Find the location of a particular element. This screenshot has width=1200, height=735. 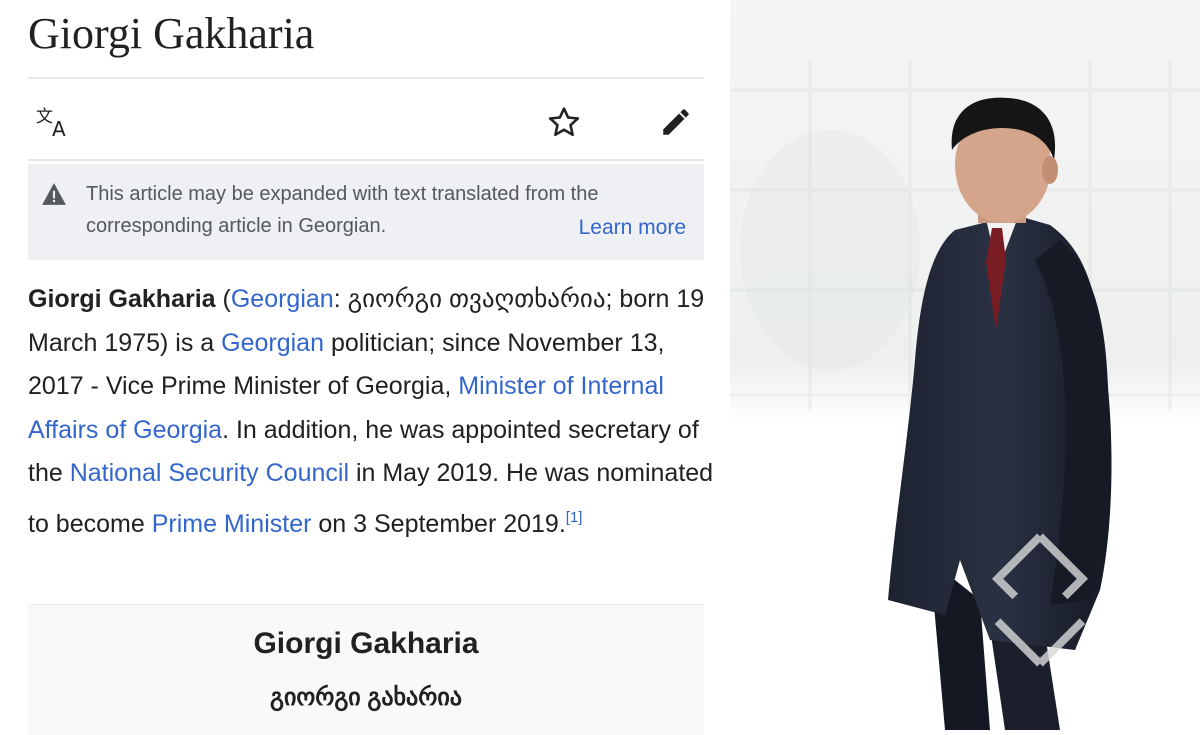

infobox-native-name: გიორგი გახარია is located at coordinates (366, 697).